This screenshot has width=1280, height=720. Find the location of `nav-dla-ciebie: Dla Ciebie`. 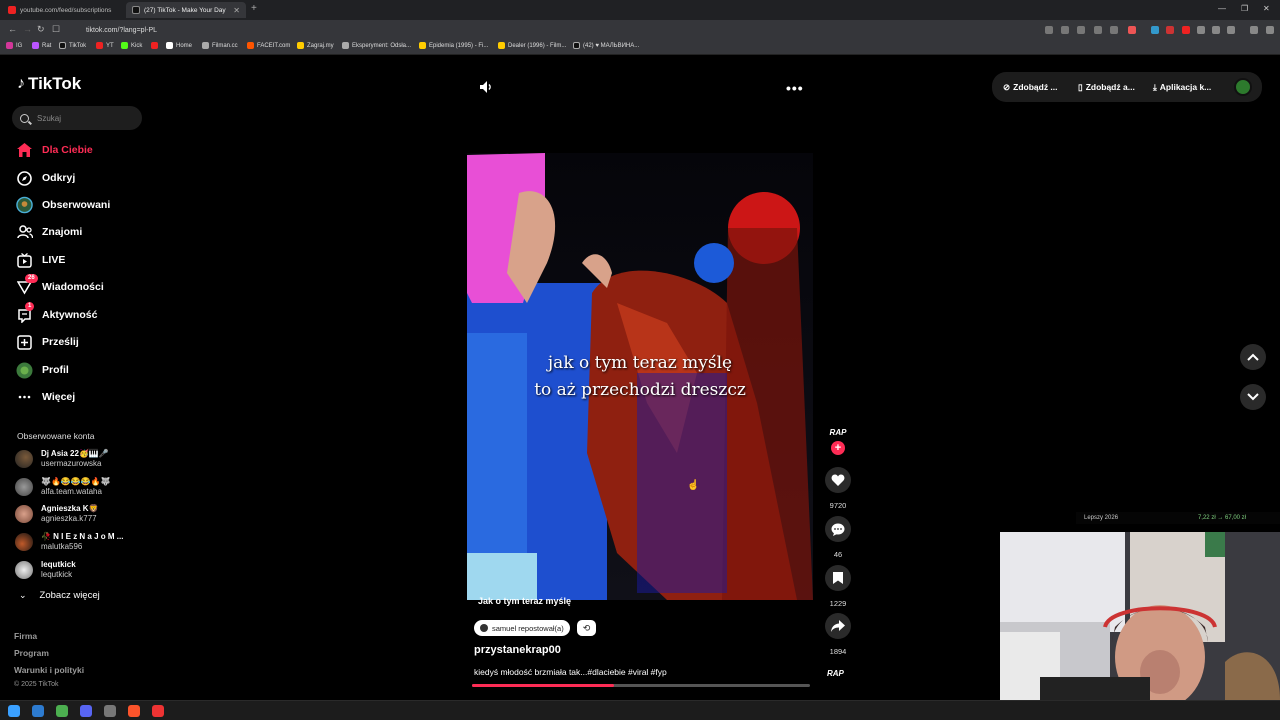

nav-dla-ciebie: Dla Ciebie is located at coordinates (54, 150).